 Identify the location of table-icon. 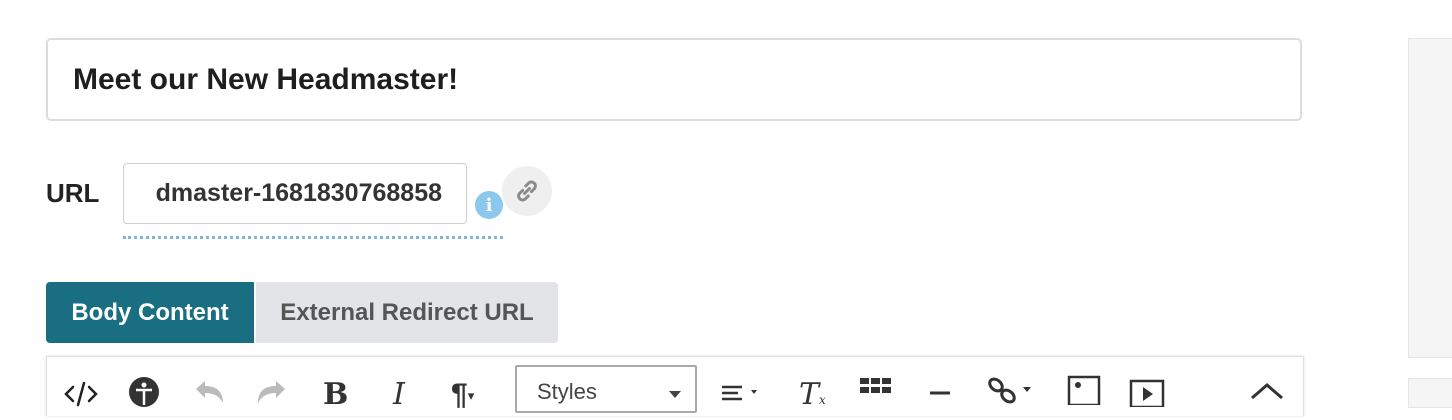
(876, 390).